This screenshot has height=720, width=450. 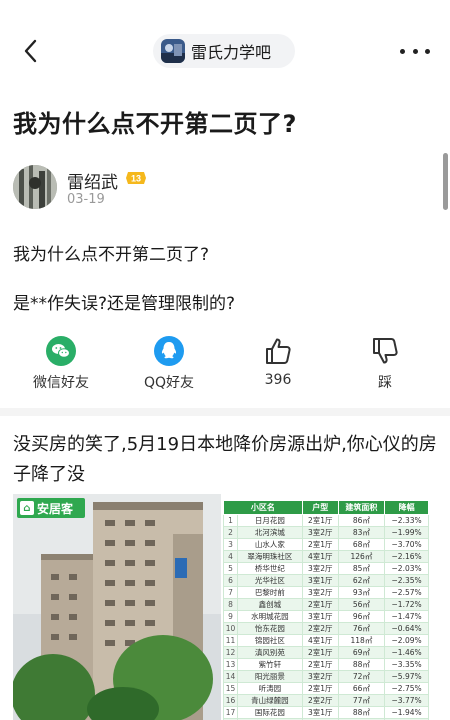 I want to click on table-cell: 10, so click(x=230, y=628).